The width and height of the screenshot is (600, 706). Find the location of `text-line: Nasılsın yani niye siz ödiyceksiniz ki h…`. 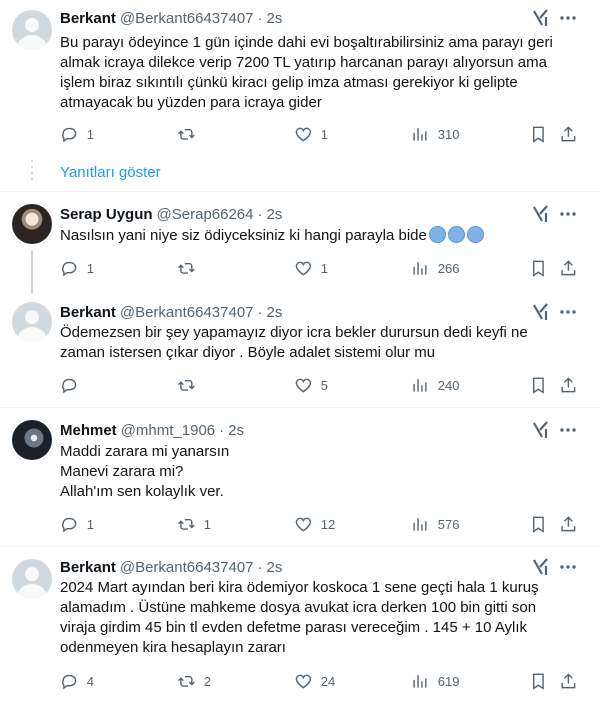

text-line: Nasılsın yani niye siz ödiyceksiniz ki h… is located at coordinates (320, 236).